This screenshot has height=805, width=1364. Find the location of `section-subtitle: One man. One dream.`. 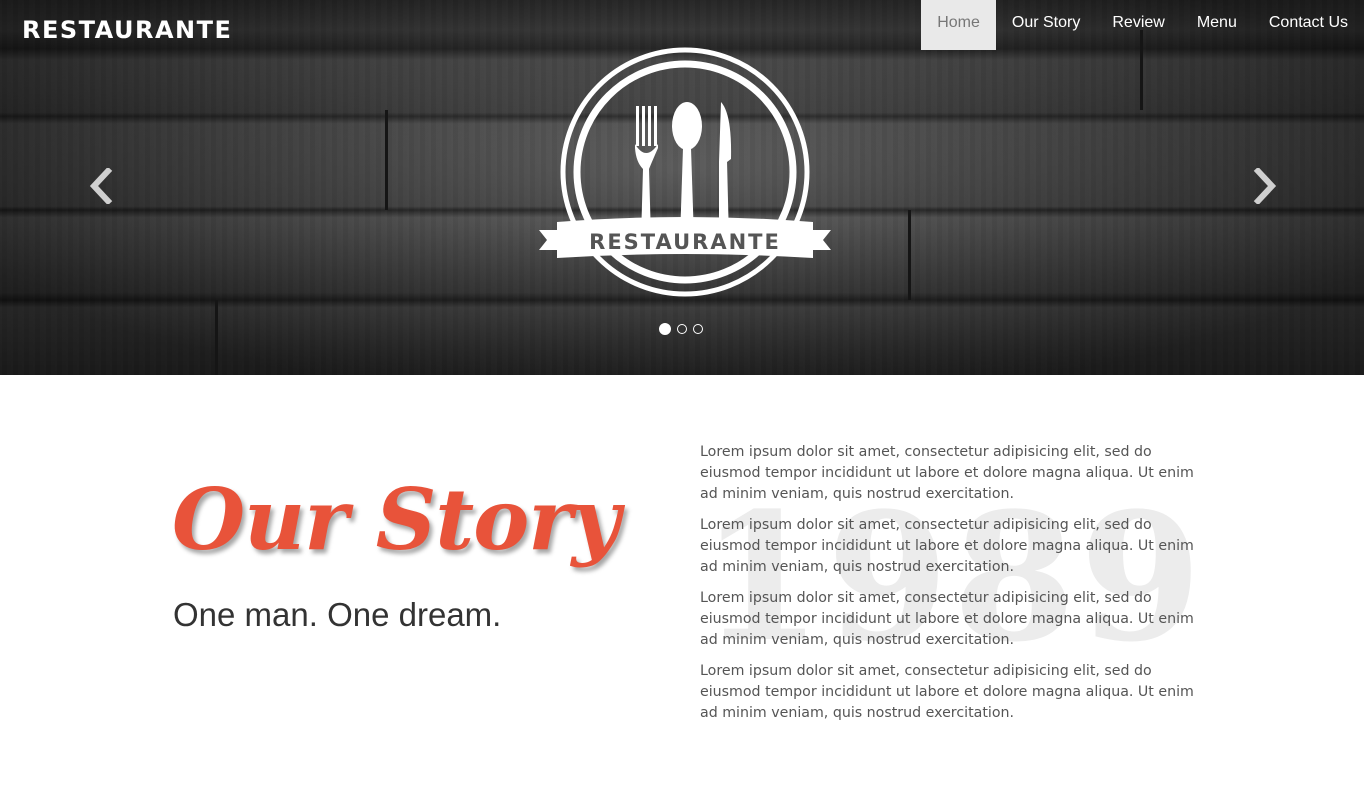

section-subtitle: One man. One dream. is located at coordinates (337, 614).